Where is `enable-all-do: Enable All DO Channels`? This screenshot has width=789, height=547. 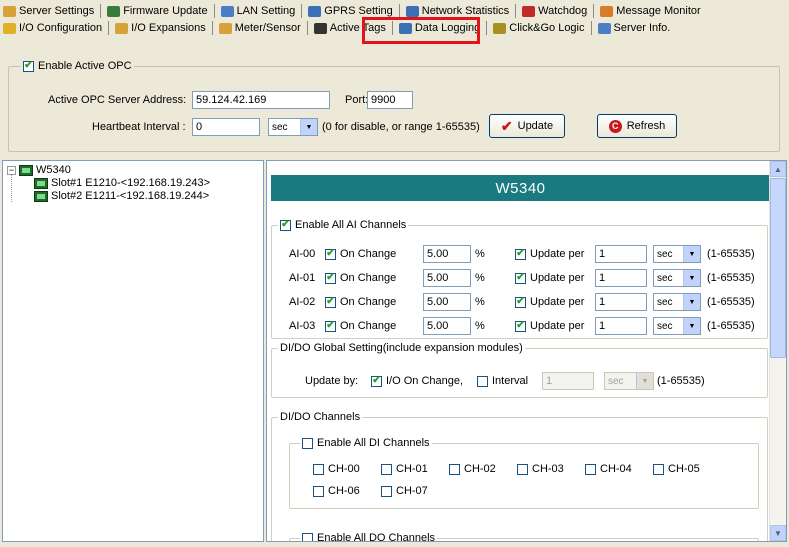
enable-all-do: Enable All DO Channels is located at coordinates (369, 536).